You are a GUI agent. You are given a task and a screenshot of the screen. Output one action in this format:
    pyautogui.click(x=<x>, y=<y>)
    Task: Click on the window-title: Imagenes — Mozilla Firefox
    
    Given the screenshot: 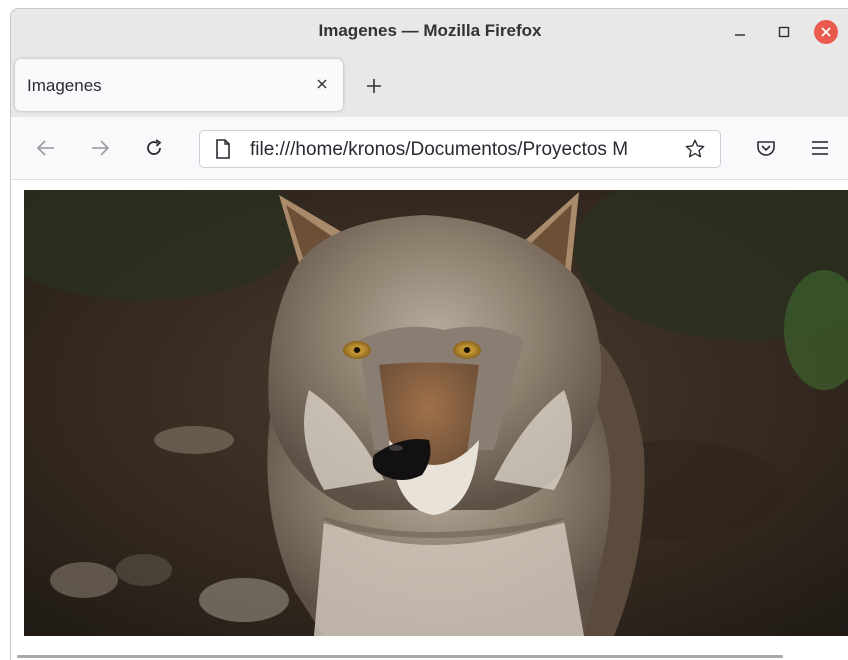 What is the action you would take?
    pyautogui.click(x=430, y=30)
    